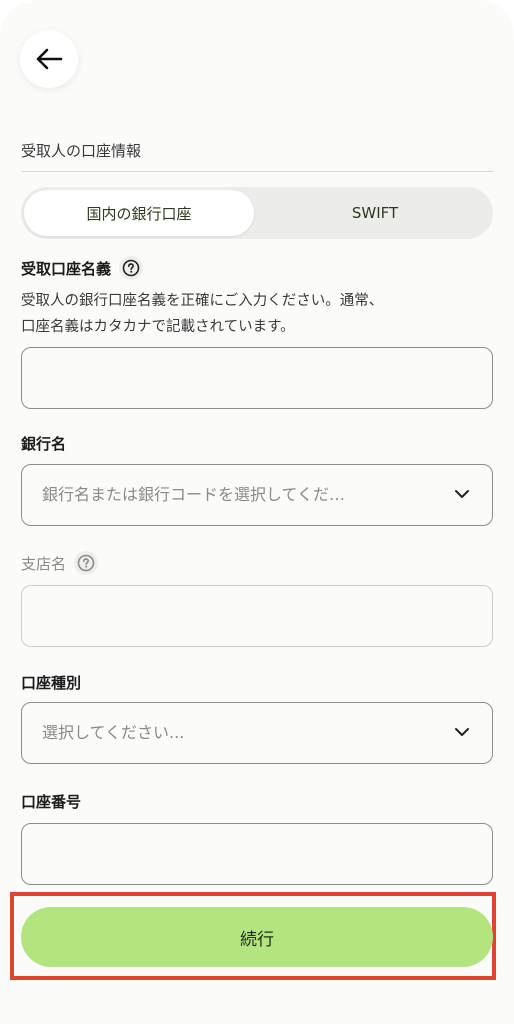  What do you see at coordinates (82, 268) in the screenshot?
I see `account-name-label: 受取口座名義` at bounding box center [82, 268].